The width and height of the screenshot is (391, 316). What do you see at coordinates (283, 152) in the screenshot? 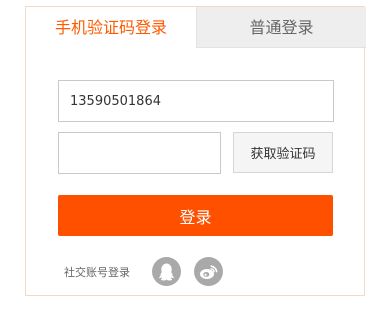
I see `get-code-button: 获取验证码` at bounding box center [283, 152].